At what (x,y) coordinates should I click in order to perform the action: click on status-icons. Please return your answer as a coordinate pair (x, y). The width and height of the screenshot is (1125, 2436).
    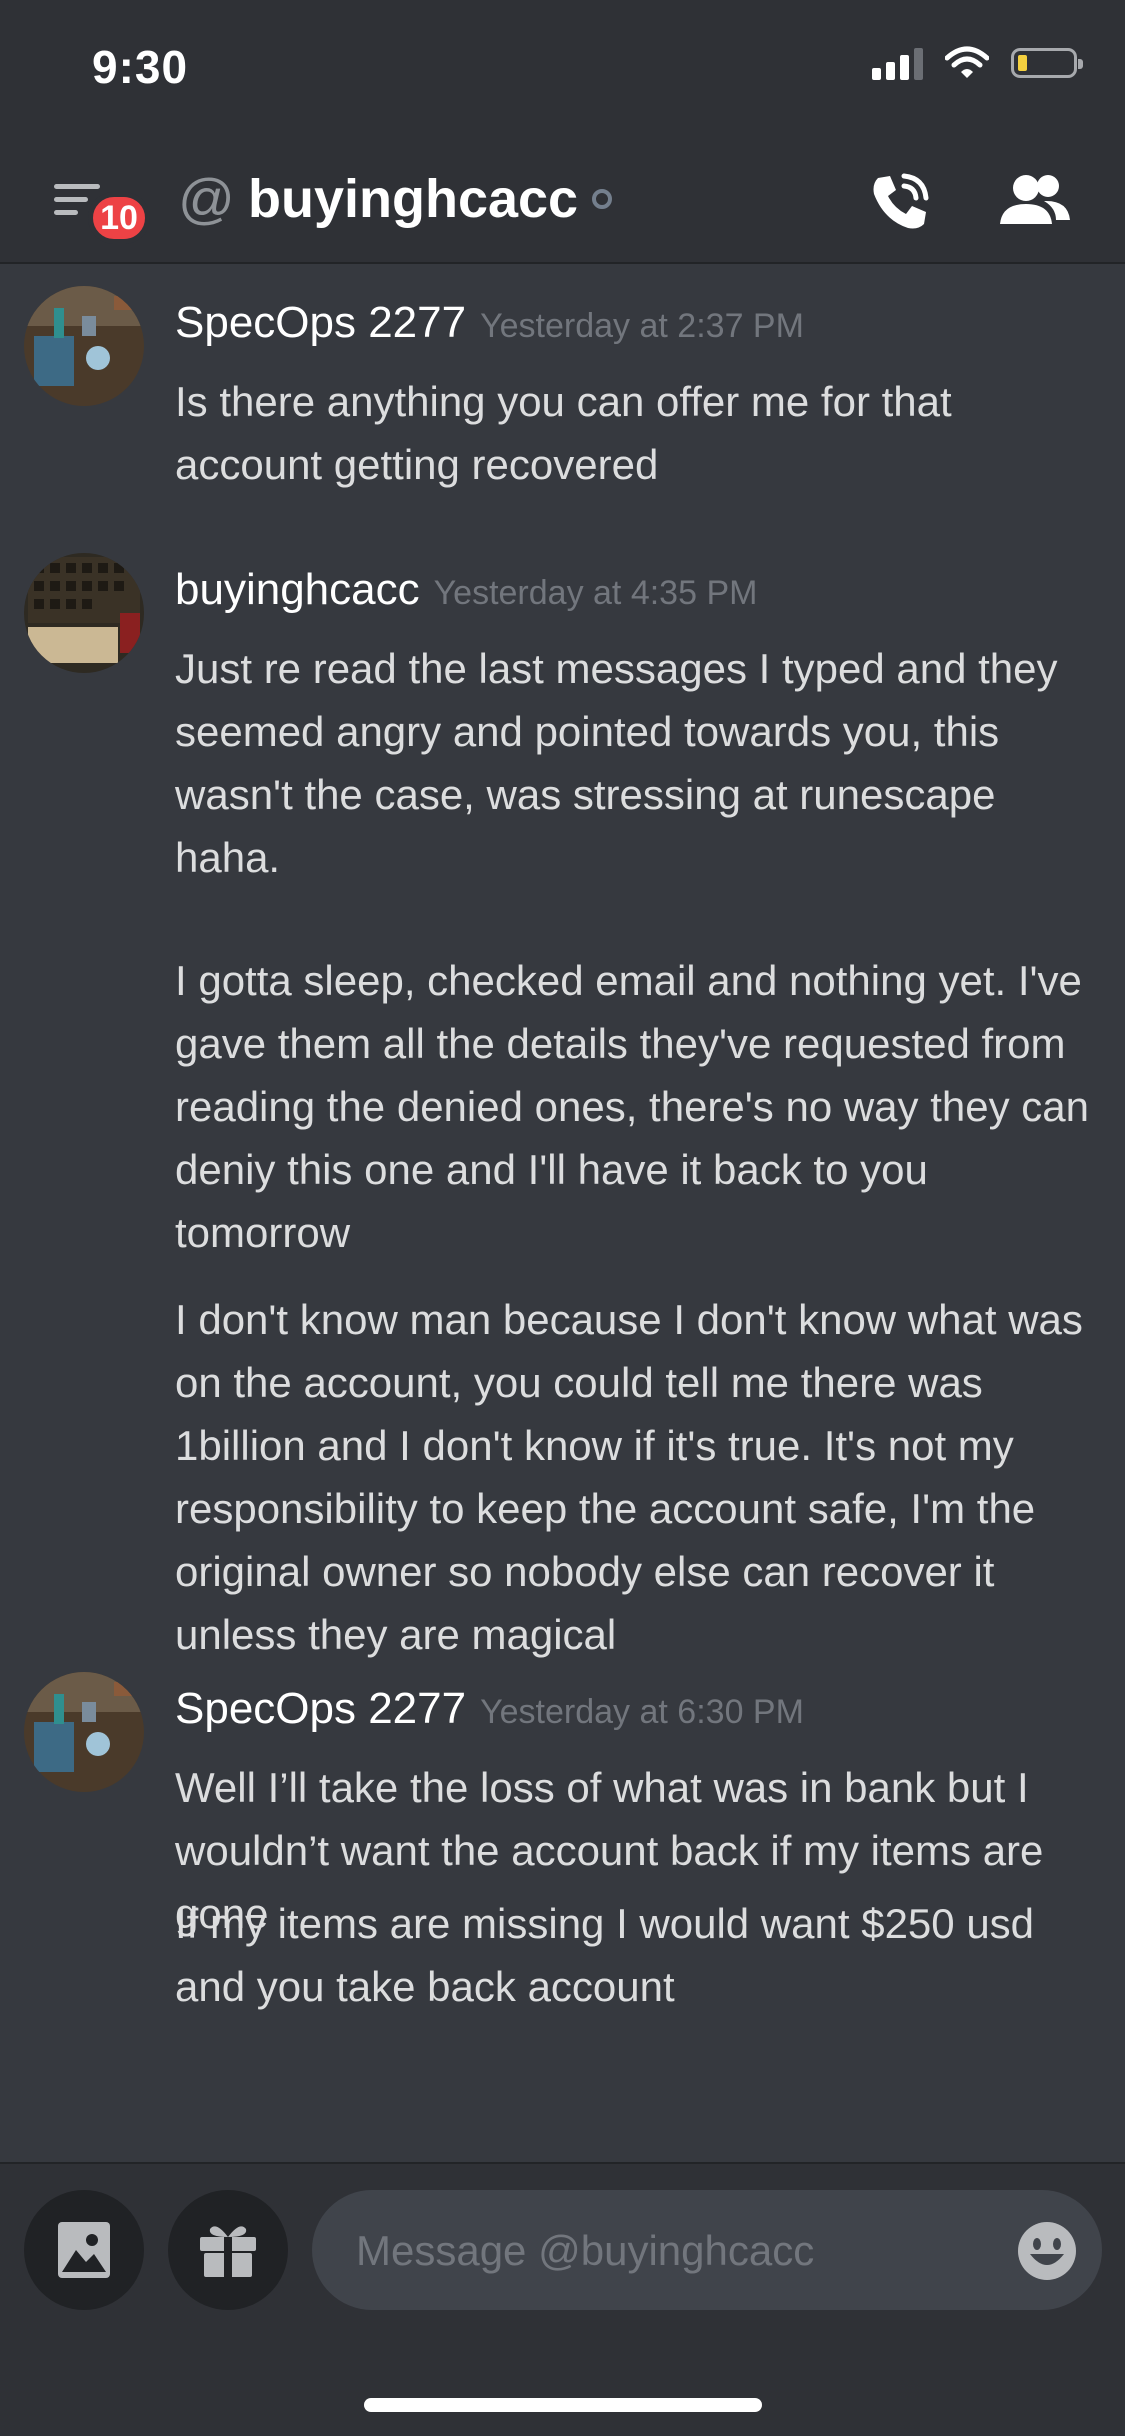
    Looking at the image, I should click on (977, 63).